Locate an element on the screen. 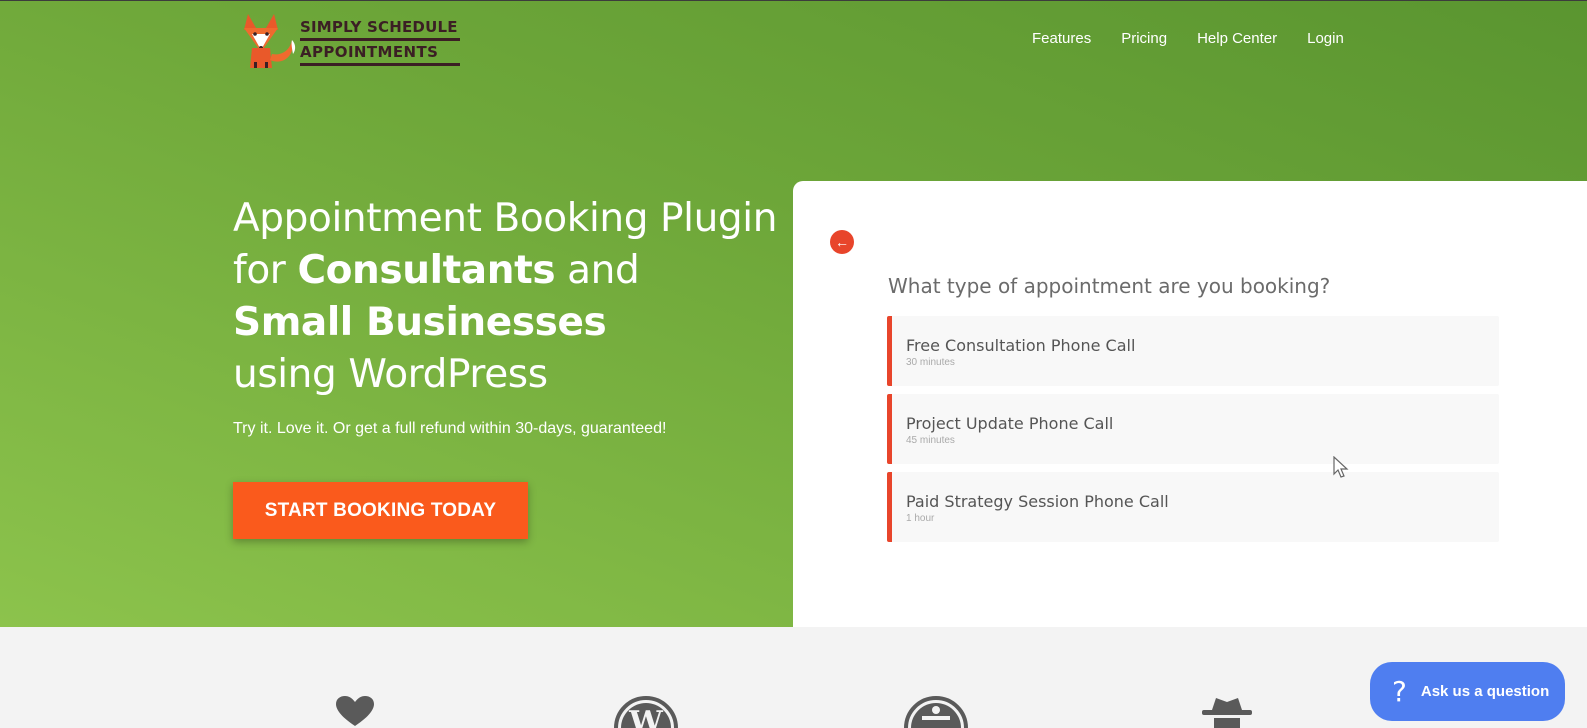 The image size is (1587, 728). headline-line-4: using WordPress is located at coordinates (390, 374).